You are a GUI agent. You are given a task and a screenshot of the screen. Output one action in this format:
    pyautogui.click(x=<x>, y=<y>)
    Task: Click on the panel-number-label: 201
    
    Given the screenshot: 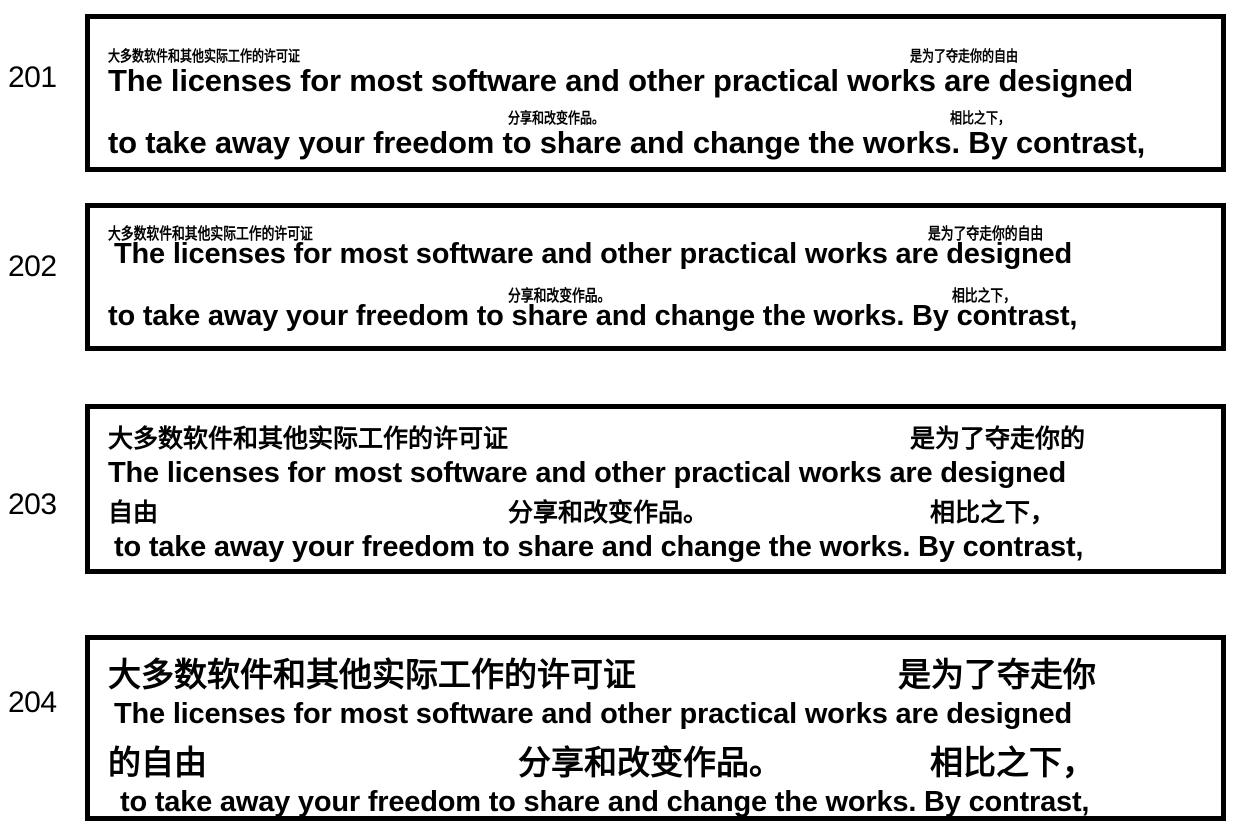 What is the action you would take?
    pyautogui.click(x=32, y=77)
    